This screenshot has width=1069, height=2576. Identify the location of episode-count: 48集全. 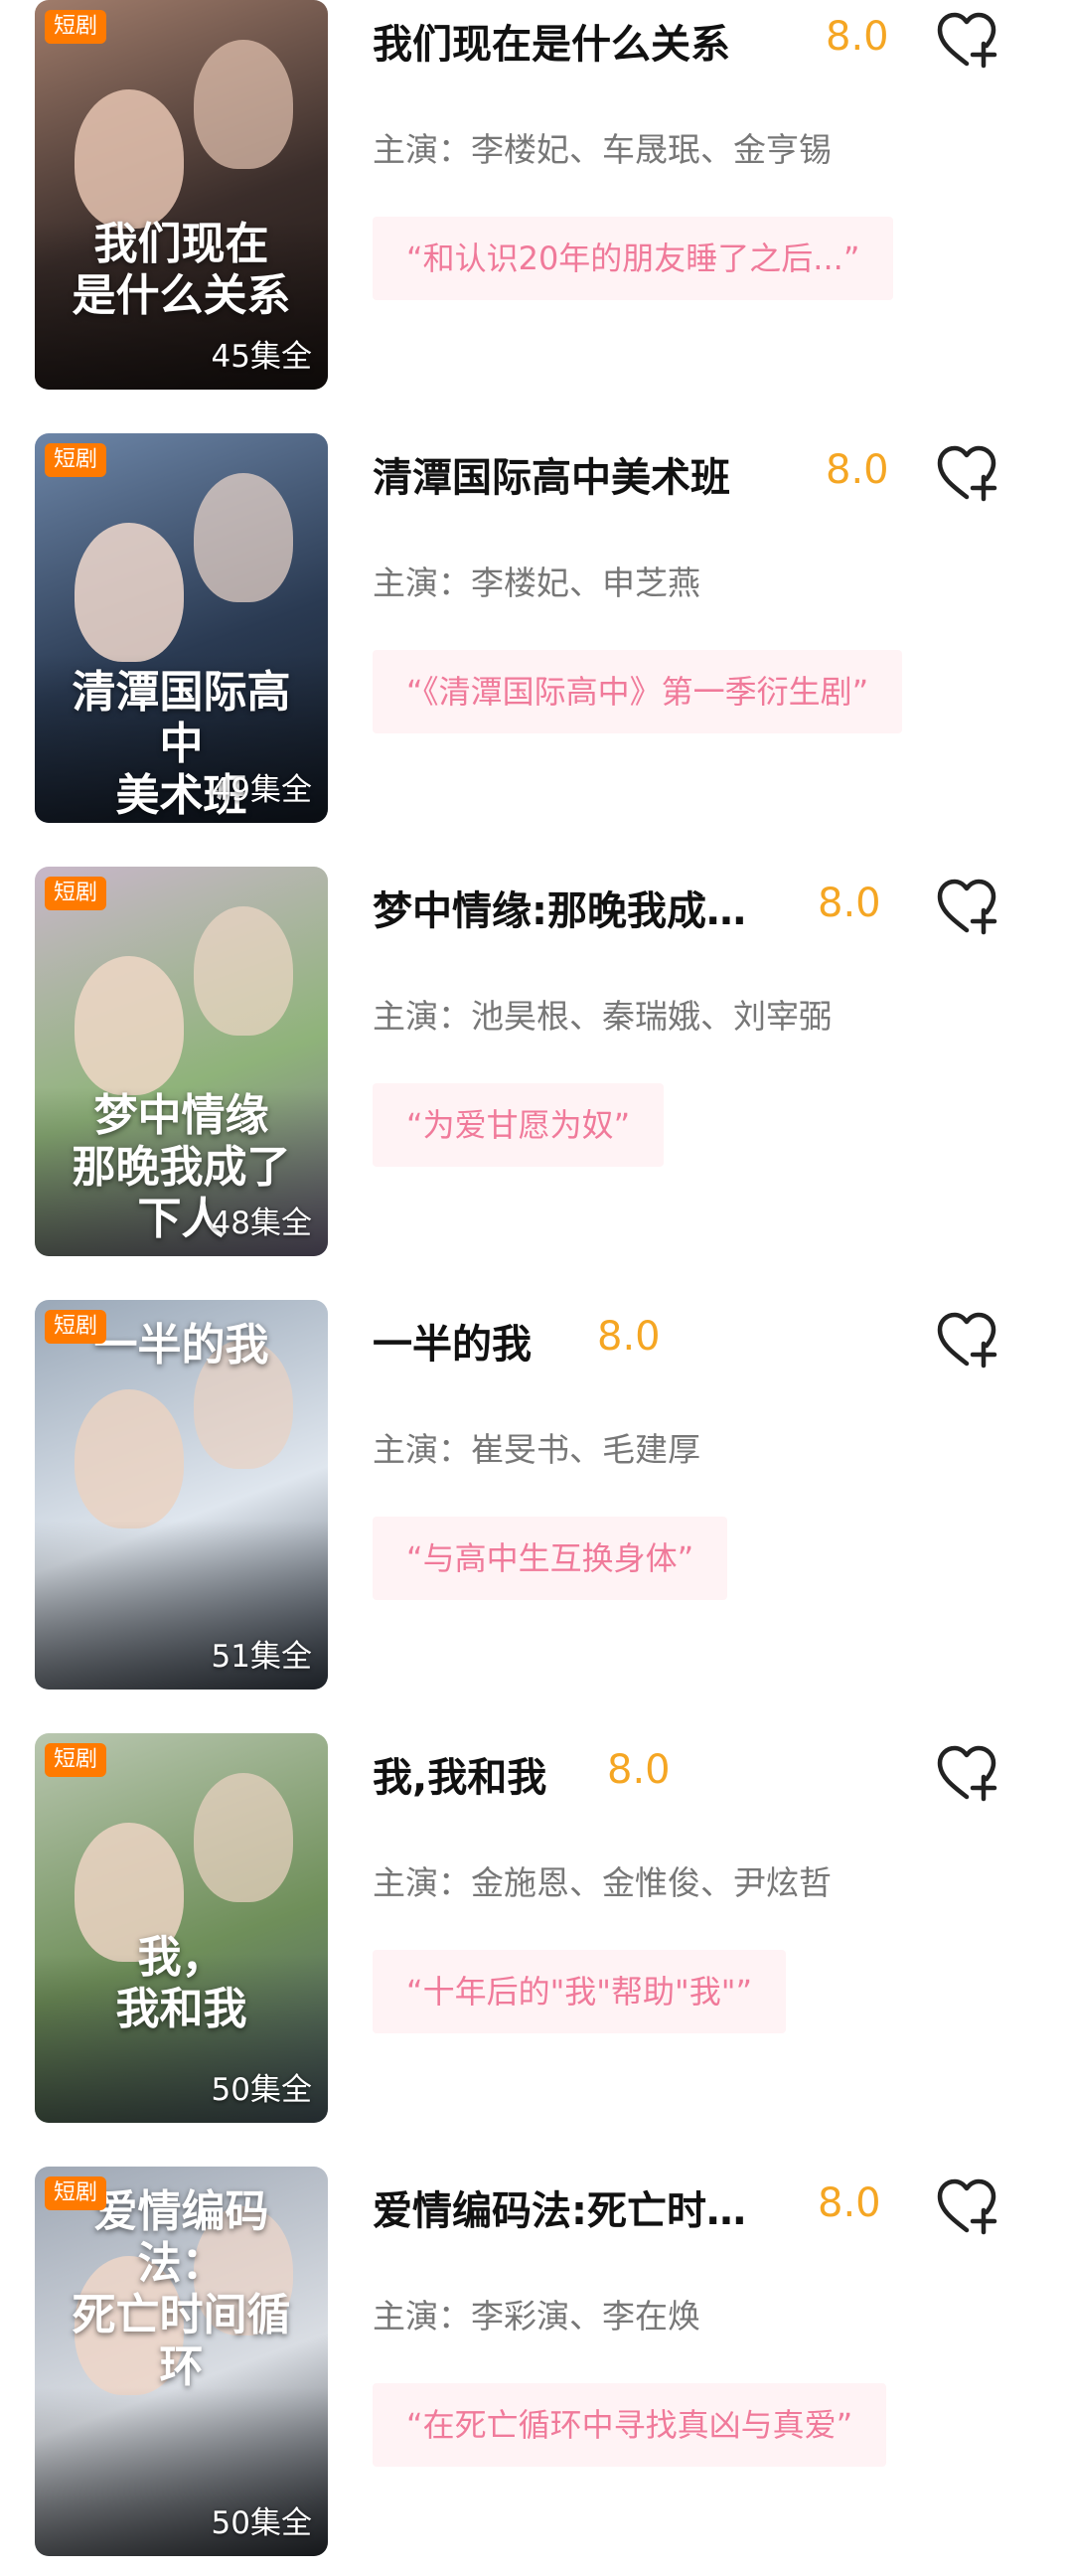
(261, 1223).